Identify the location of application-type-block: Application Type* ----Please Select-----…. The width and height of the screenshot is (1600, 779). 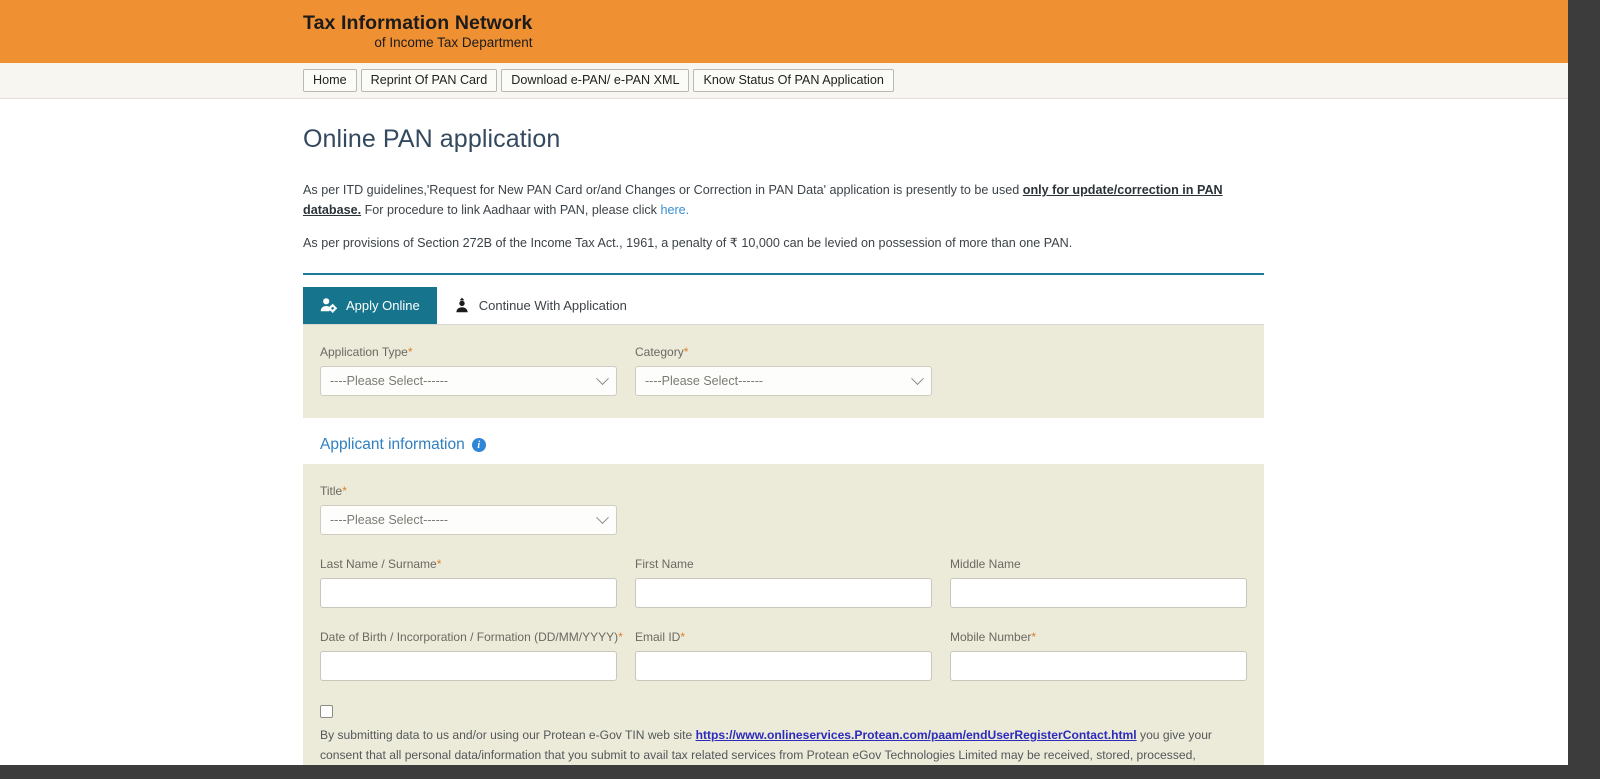
(783, 372).